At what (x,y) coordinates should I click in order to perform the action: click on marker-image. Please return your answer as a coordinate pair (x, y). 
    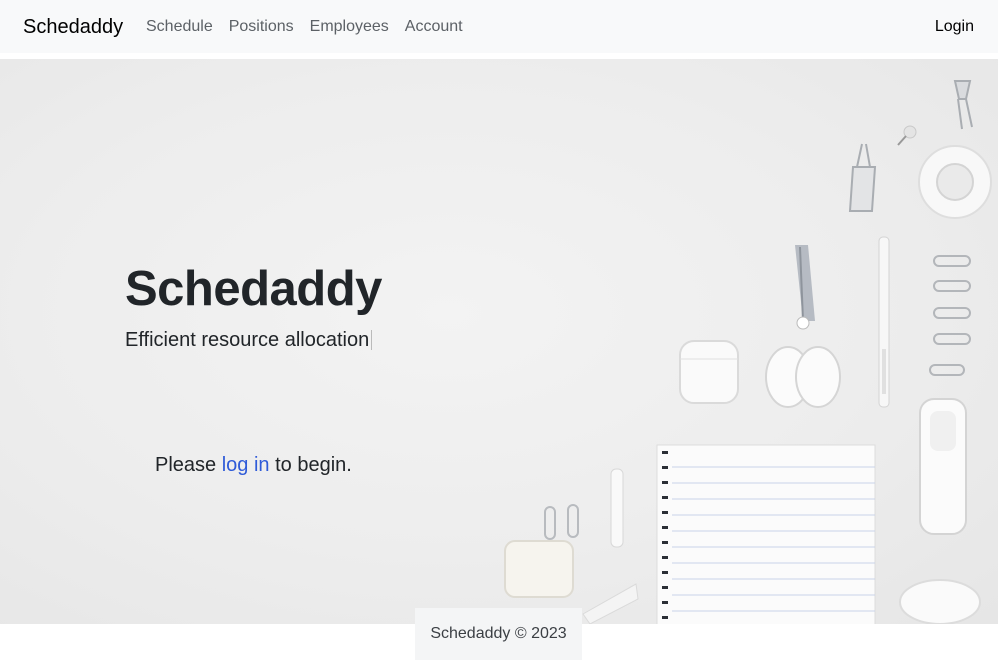
    Looking at the image, I should click on (617, 508).